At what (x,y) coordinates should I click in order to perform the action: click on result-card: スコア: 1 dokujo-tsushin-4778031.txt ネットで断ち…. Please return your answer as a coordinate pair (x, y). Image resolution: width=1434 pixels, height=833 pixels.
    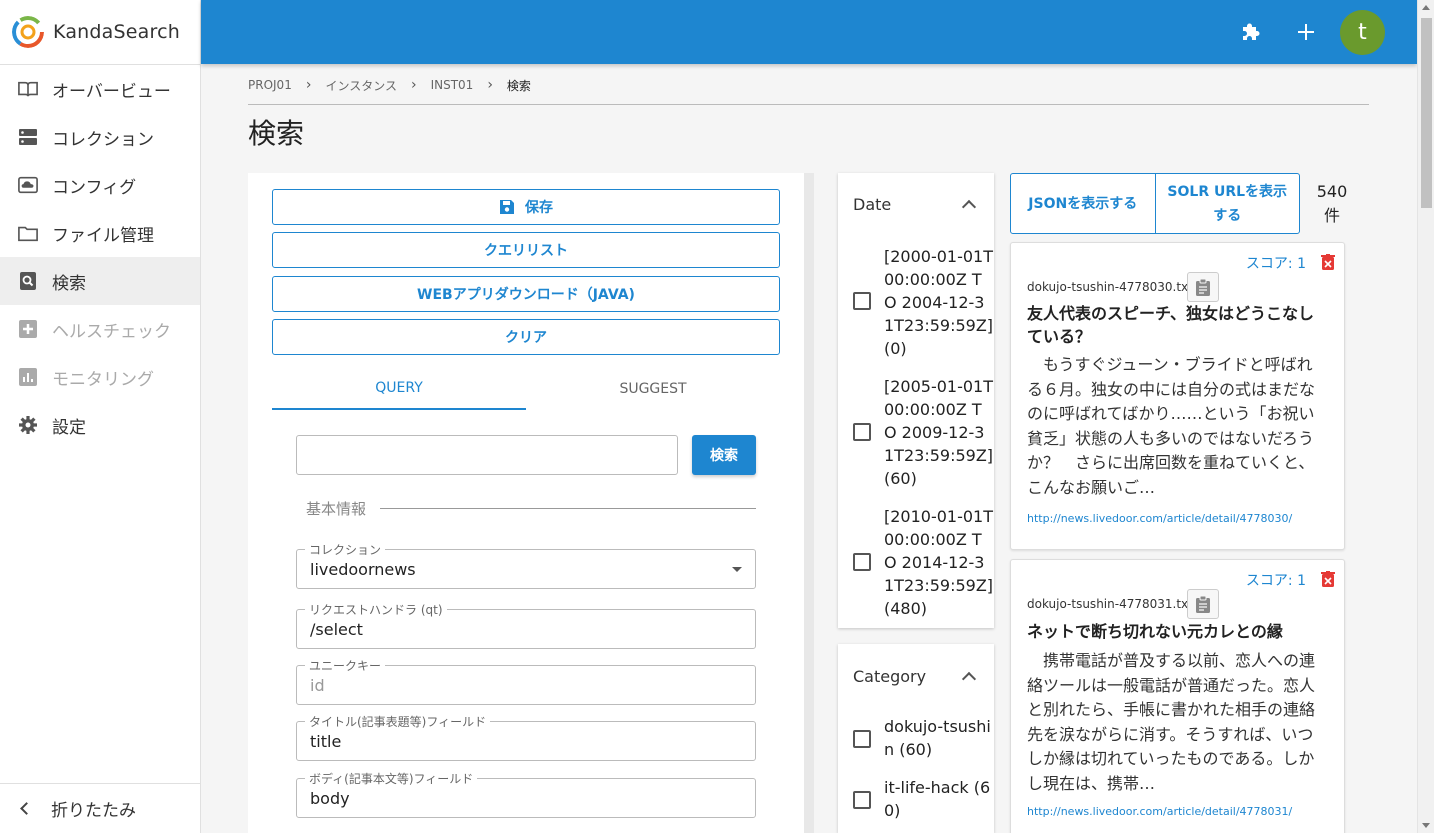
    Looking at the image, I should click on (1177, 696).